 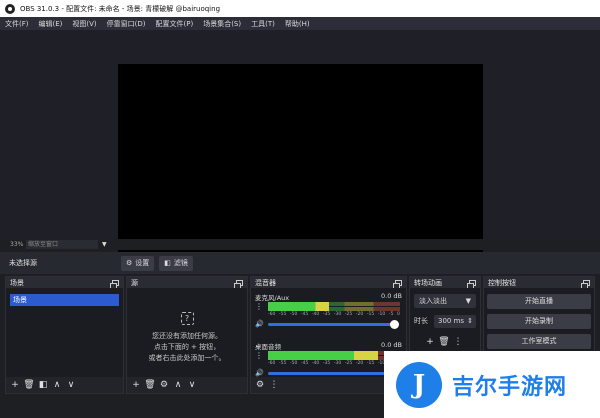 I want to click on zoom-mode-select: 缩放至窗口, so click(x=62, y=244).